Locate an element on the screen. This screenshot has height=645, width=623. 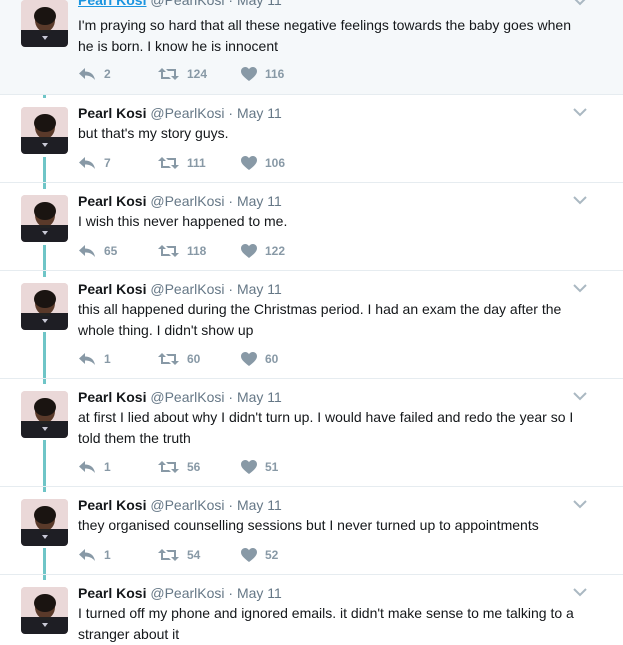
retweet-count: 118 is located at coordinates (197, 251).